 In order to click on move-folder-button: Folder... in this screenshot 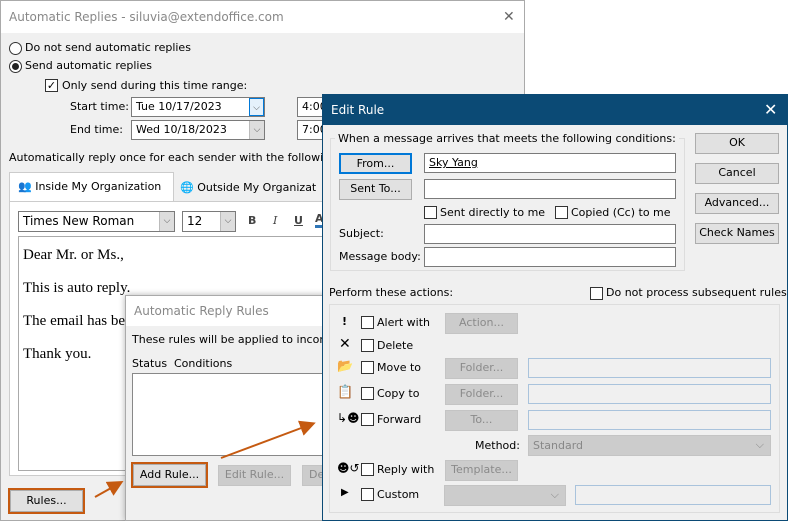, I will do `click(481, 368)`.